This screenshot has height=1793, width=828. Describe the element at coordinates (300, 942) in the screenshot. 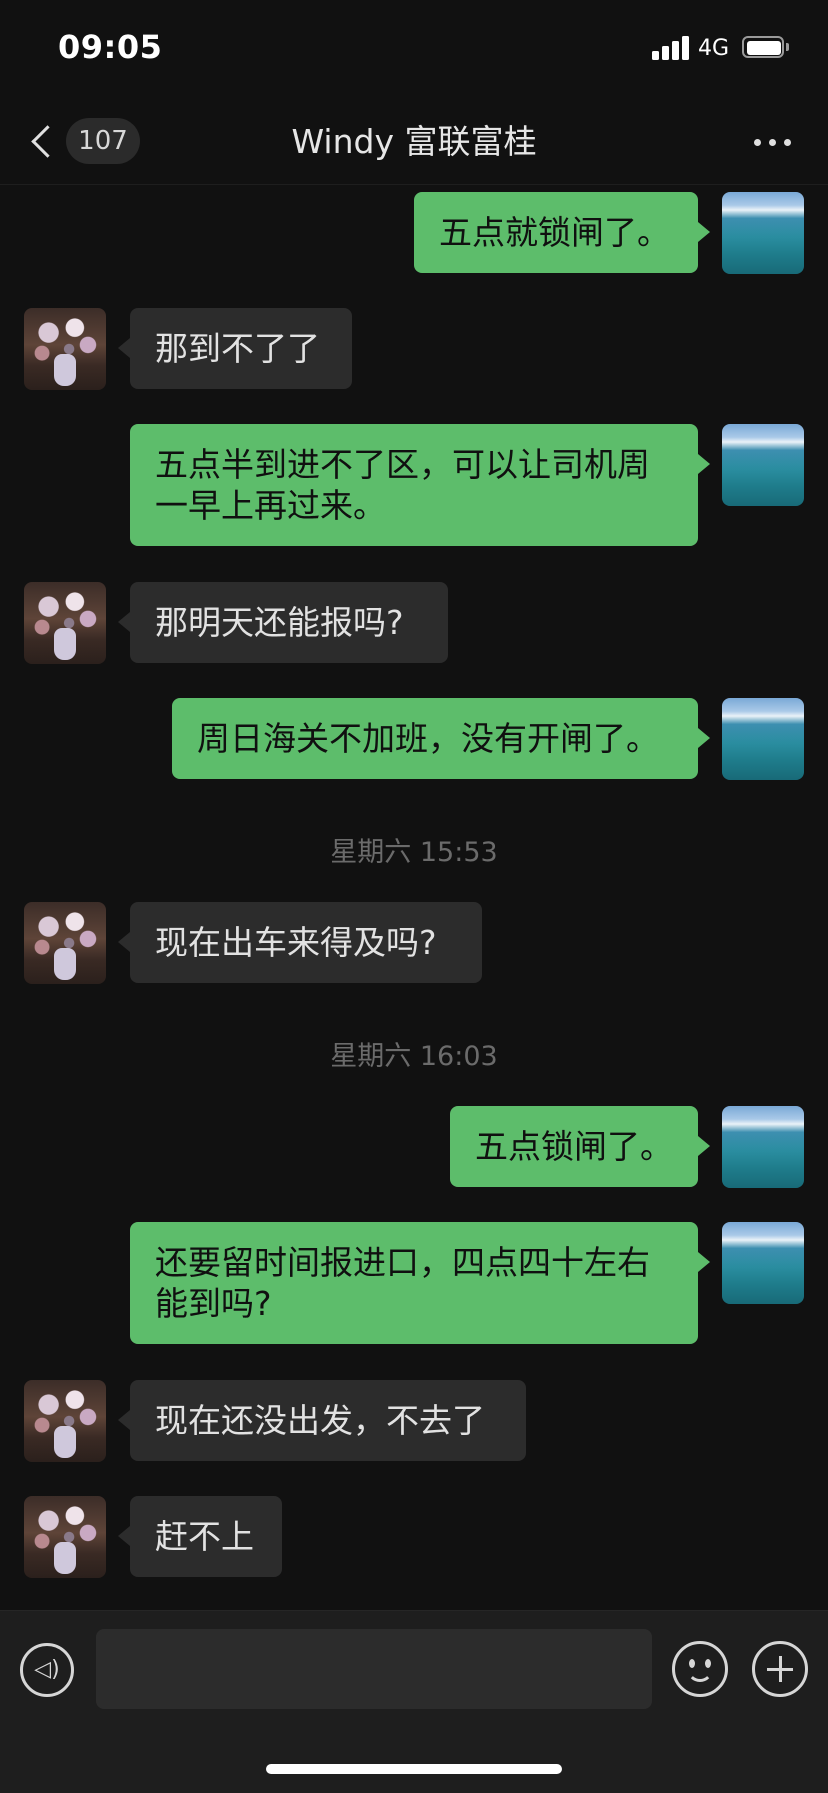

I see `message-bubble-incoming: 现在出车来得及吗?` at that location.